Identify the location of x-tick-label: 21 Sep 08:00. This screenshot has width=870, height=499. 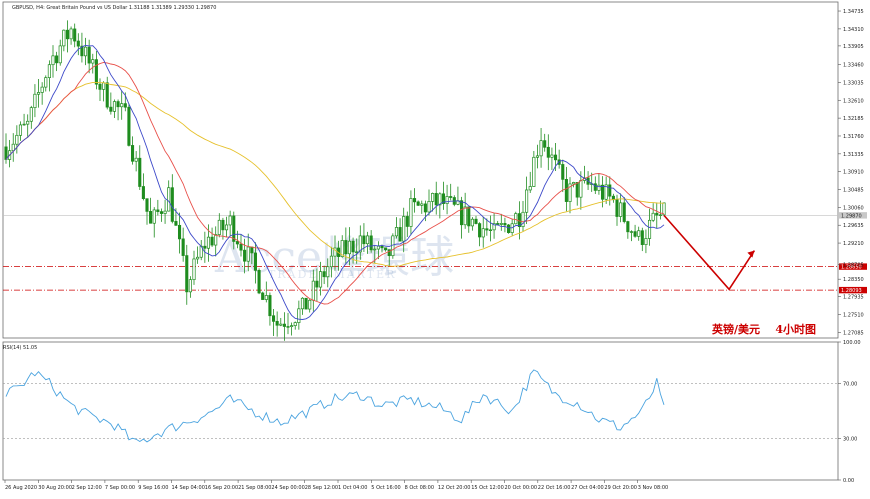
(254, 488).